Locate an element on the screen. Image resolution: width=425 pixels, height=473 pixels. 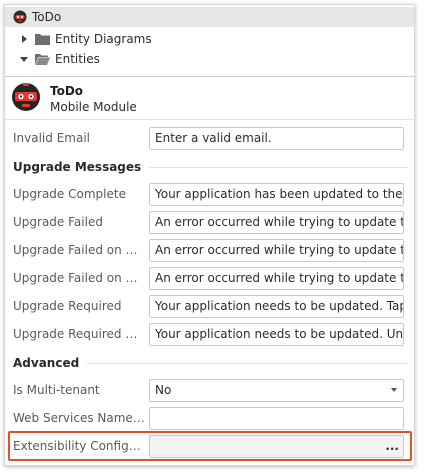
tree-item-label: Entities is located at coordinates (77, 59).